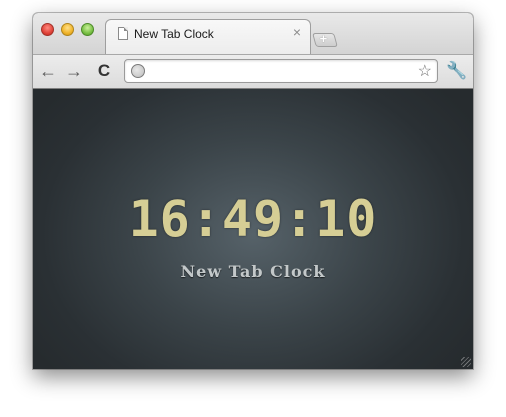  What do you see at coordinates (67, 29) in the screenshot?
I see `minimize-window-button` at bounding box center [67, 29].